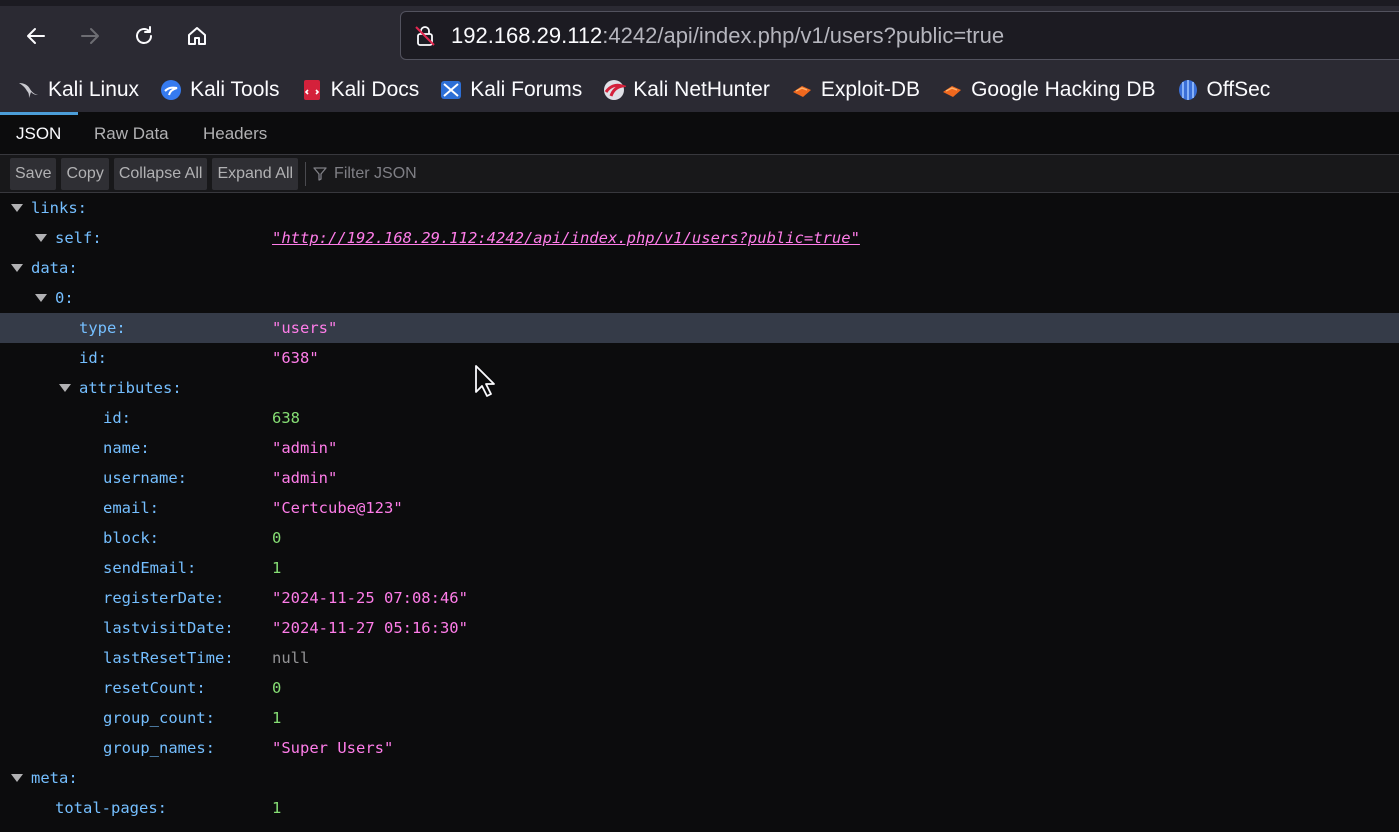  What do you see at coordinates (699, 748) in the screenshot?
I see `tree-row-attribute: group_names: "Super Users"` at bounding box center [699, 748].